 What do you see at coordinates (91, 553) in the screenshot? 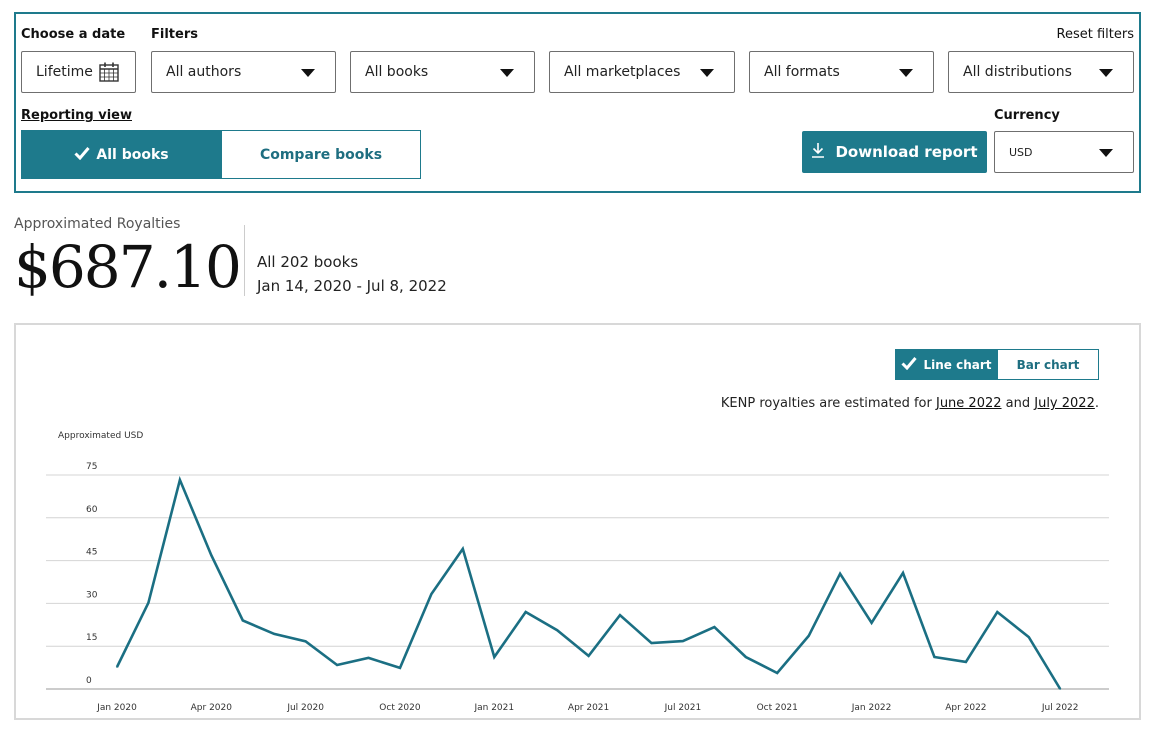
I see `y-tick-label: 45` at bounding box center [91, 553].